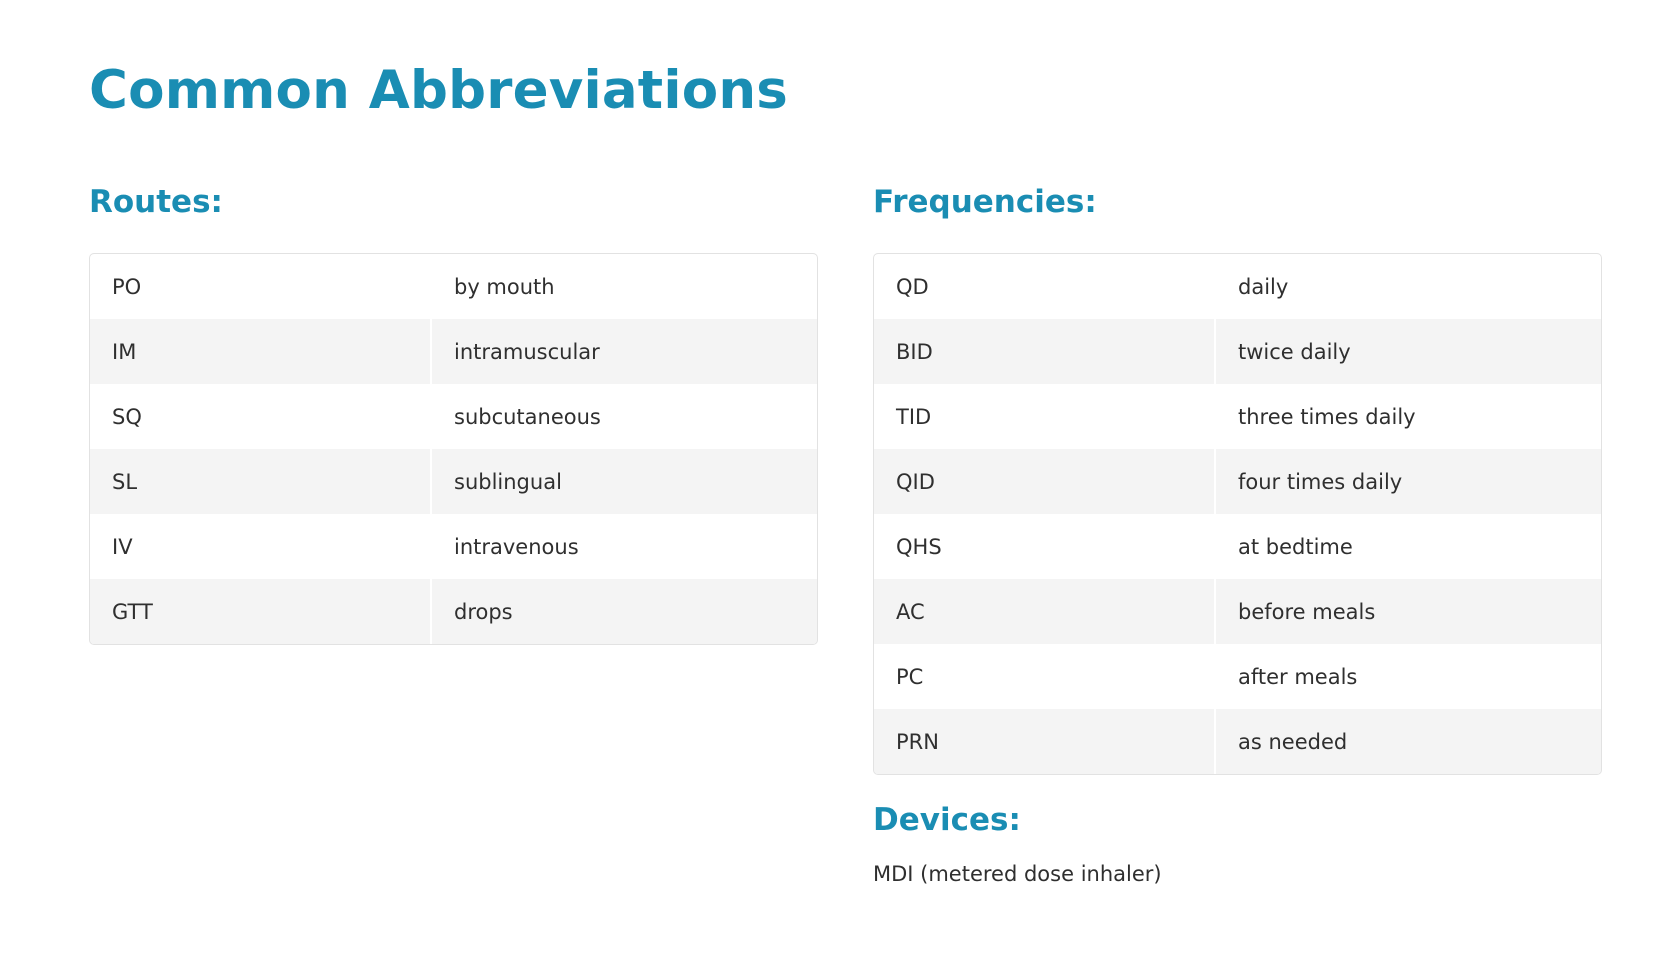 Image resolution: width=1680 pixels, height=973 pixels. What do you see at coordinates (623, 286) in the screenshot?
I see `meaning-cell: by mouth` at bounding box center [623, 286].